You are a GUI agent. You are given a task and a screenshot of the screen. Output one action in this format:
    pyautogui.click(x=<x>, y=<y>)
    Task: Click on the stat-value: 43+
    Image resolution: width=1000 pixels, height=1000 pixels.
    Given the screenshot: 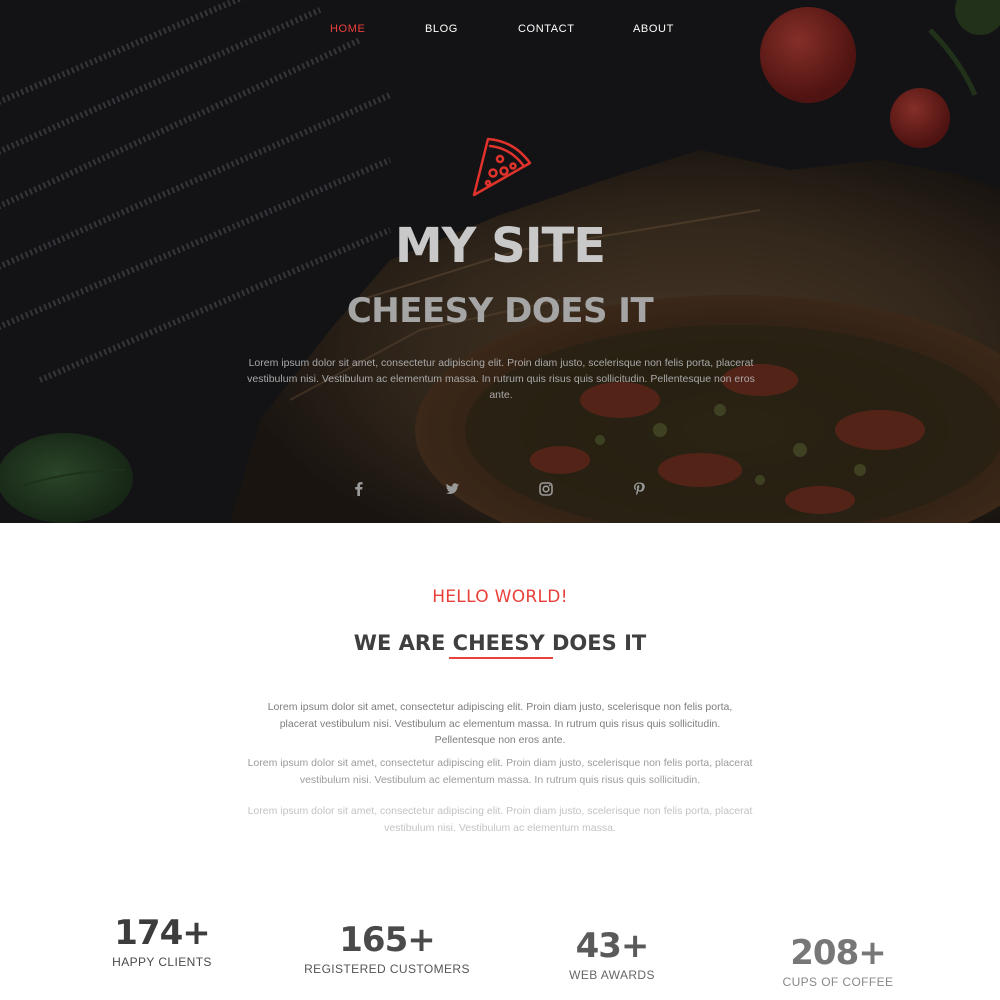 What is the action you would take?
    pyautogui.click(x=612, y=946)
    